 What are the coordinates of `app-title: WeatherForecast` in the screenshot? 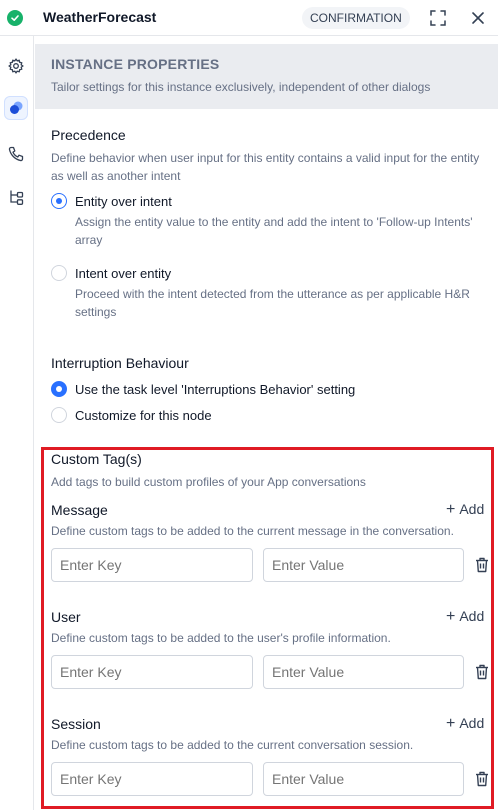 It's located at (100, 17).